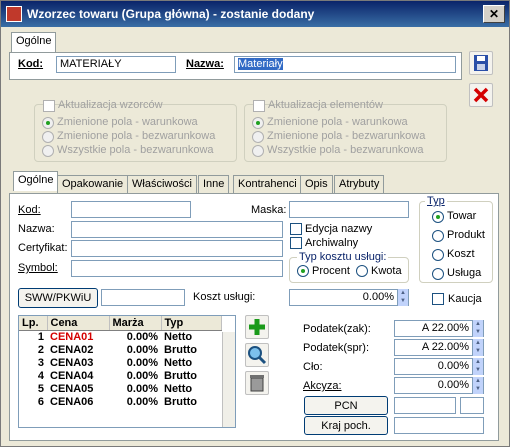 The height and width of the screenshot is (447, 510). Describe the element at coordinates (48, 151) in the screenshot. I see `wzorcow-option-3-radio` at that location.